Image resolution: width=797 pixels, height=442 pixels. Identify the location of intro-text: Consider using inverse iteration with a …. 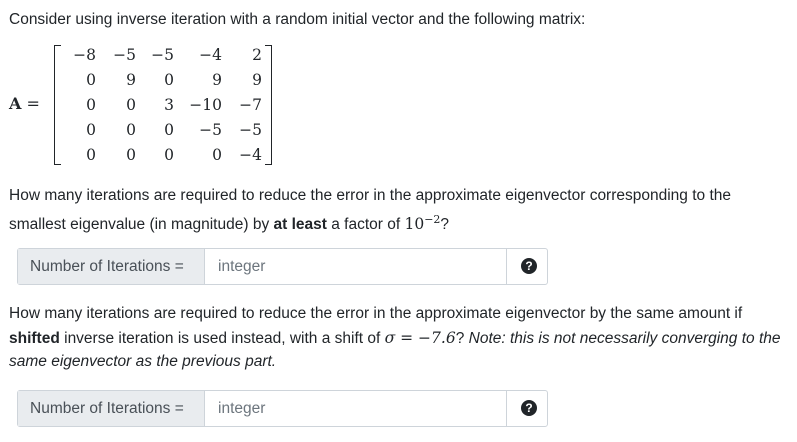
(297, 19).